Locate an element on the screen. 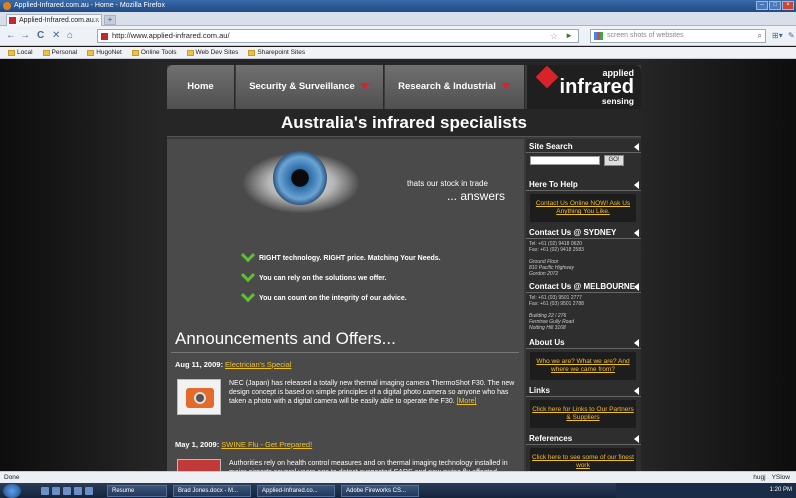 Image resolution: width=796 pixels, height=498 pixels. dropdown-arrow-icon is located at coordinates (364, 86).